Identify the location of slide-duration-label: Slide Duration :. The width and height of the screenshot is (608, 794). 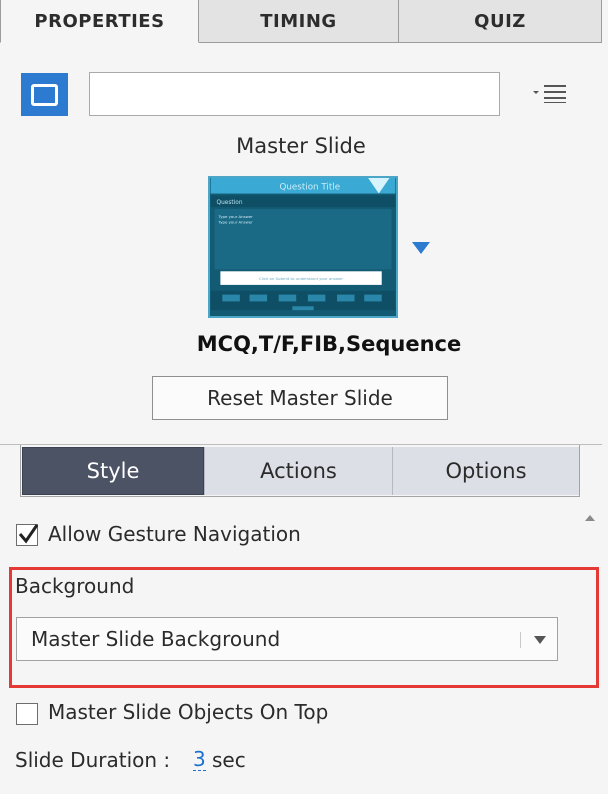
(93, 760).